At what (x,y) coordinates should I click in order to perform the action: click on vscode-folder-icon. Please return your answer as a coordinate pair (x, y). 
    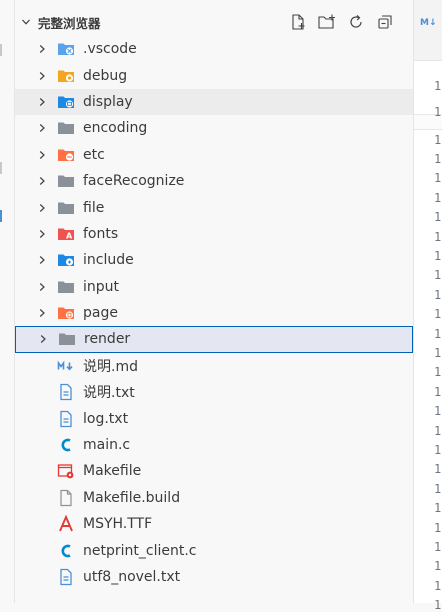
    Looking at the image, I should click on (66, 49).